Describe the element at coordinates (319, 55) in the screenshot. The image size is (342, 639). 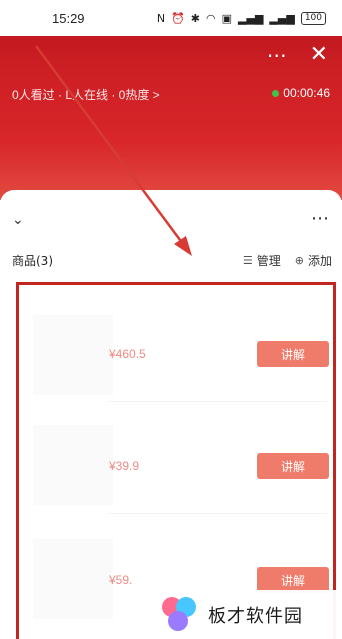
I see `close-icon: ✕` at that location.